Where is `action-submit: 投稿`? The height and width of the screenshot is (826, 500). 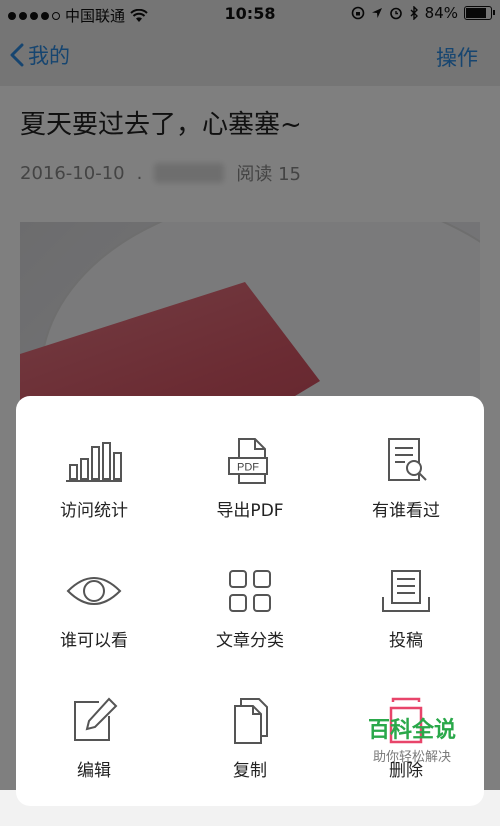 action-submit: 投稿 is located at coordinates (406, 631).